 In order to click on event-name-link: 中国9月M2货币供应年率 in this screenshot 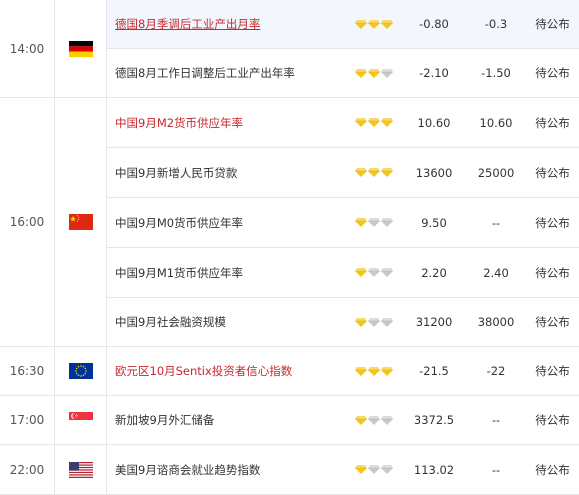, I will do `click(226, 123)`.